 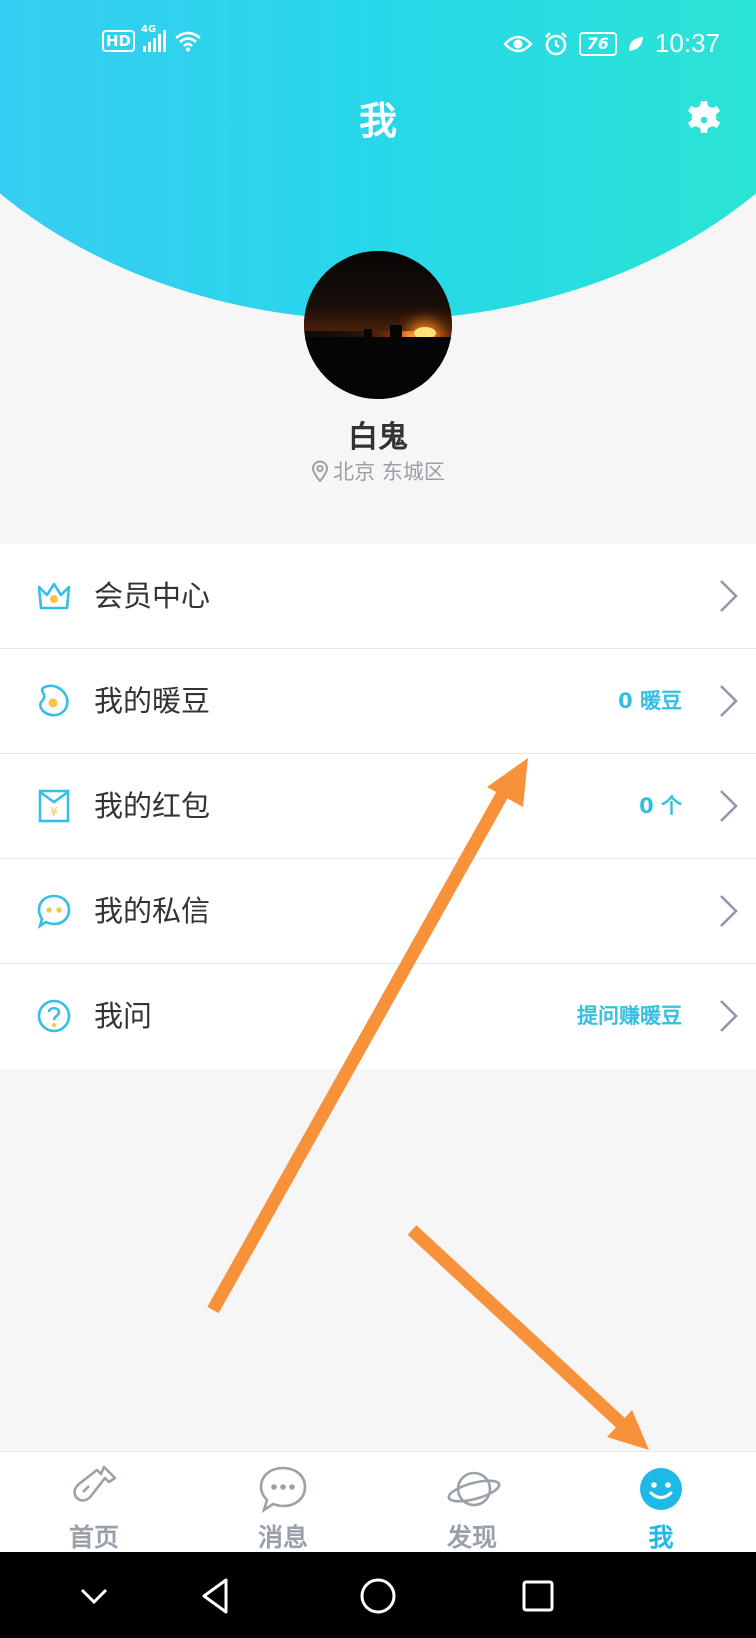 What do you see at coordinates (704, 120) in the screenshot?
I see `settings-gear-icon` at bounding box center [704, 120].